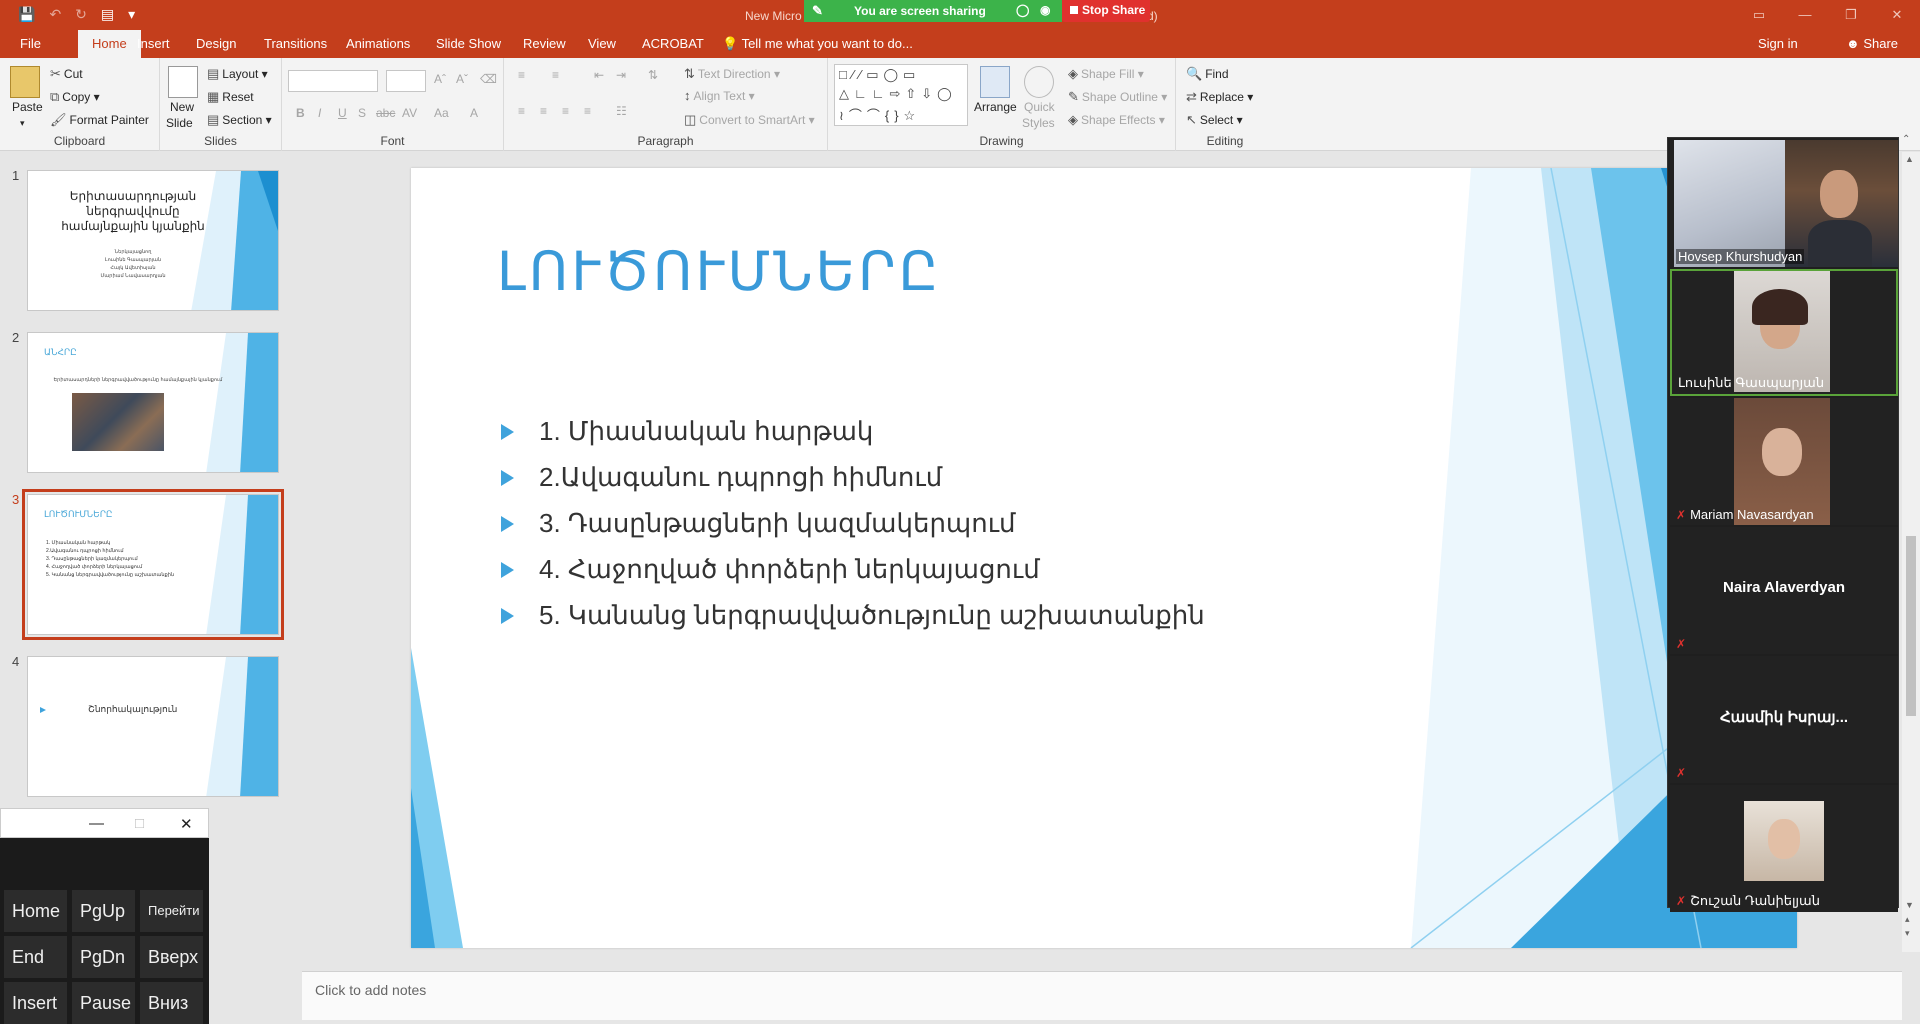  What do you see at coordinates (521, 75) in the screenshot?
I see `bullets-icon: ≡` at bounding box center [521, 75].